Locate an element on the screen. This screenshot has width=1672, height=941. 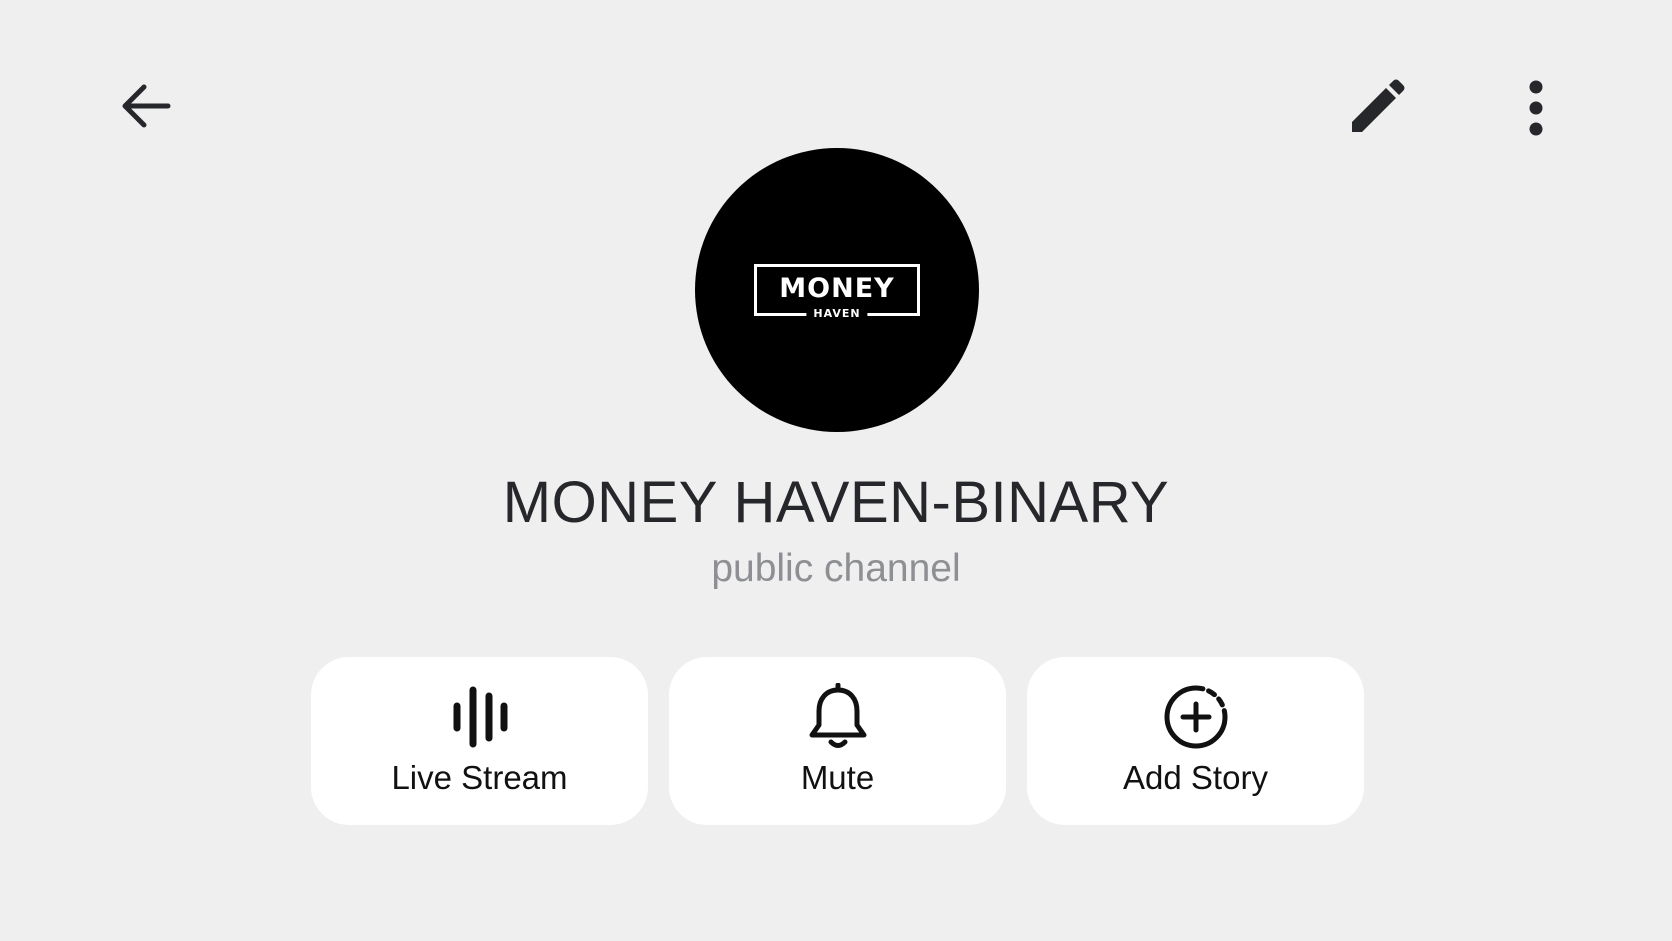
bell-icon is located at coordinates (837, 715).